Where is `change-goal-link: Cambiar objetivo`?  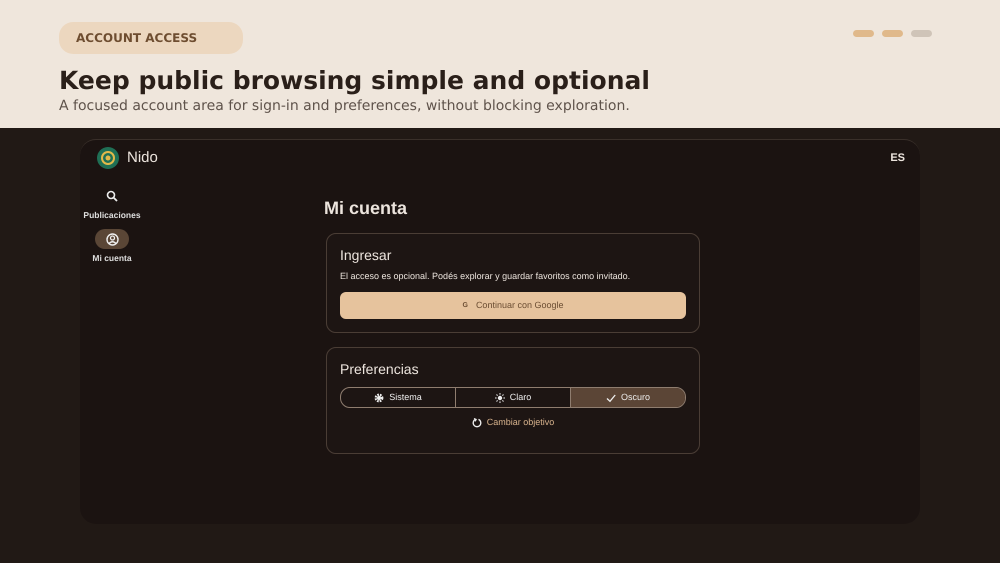
change-goal-link: Cambiar objetivo is located at coordinates (513, 423).